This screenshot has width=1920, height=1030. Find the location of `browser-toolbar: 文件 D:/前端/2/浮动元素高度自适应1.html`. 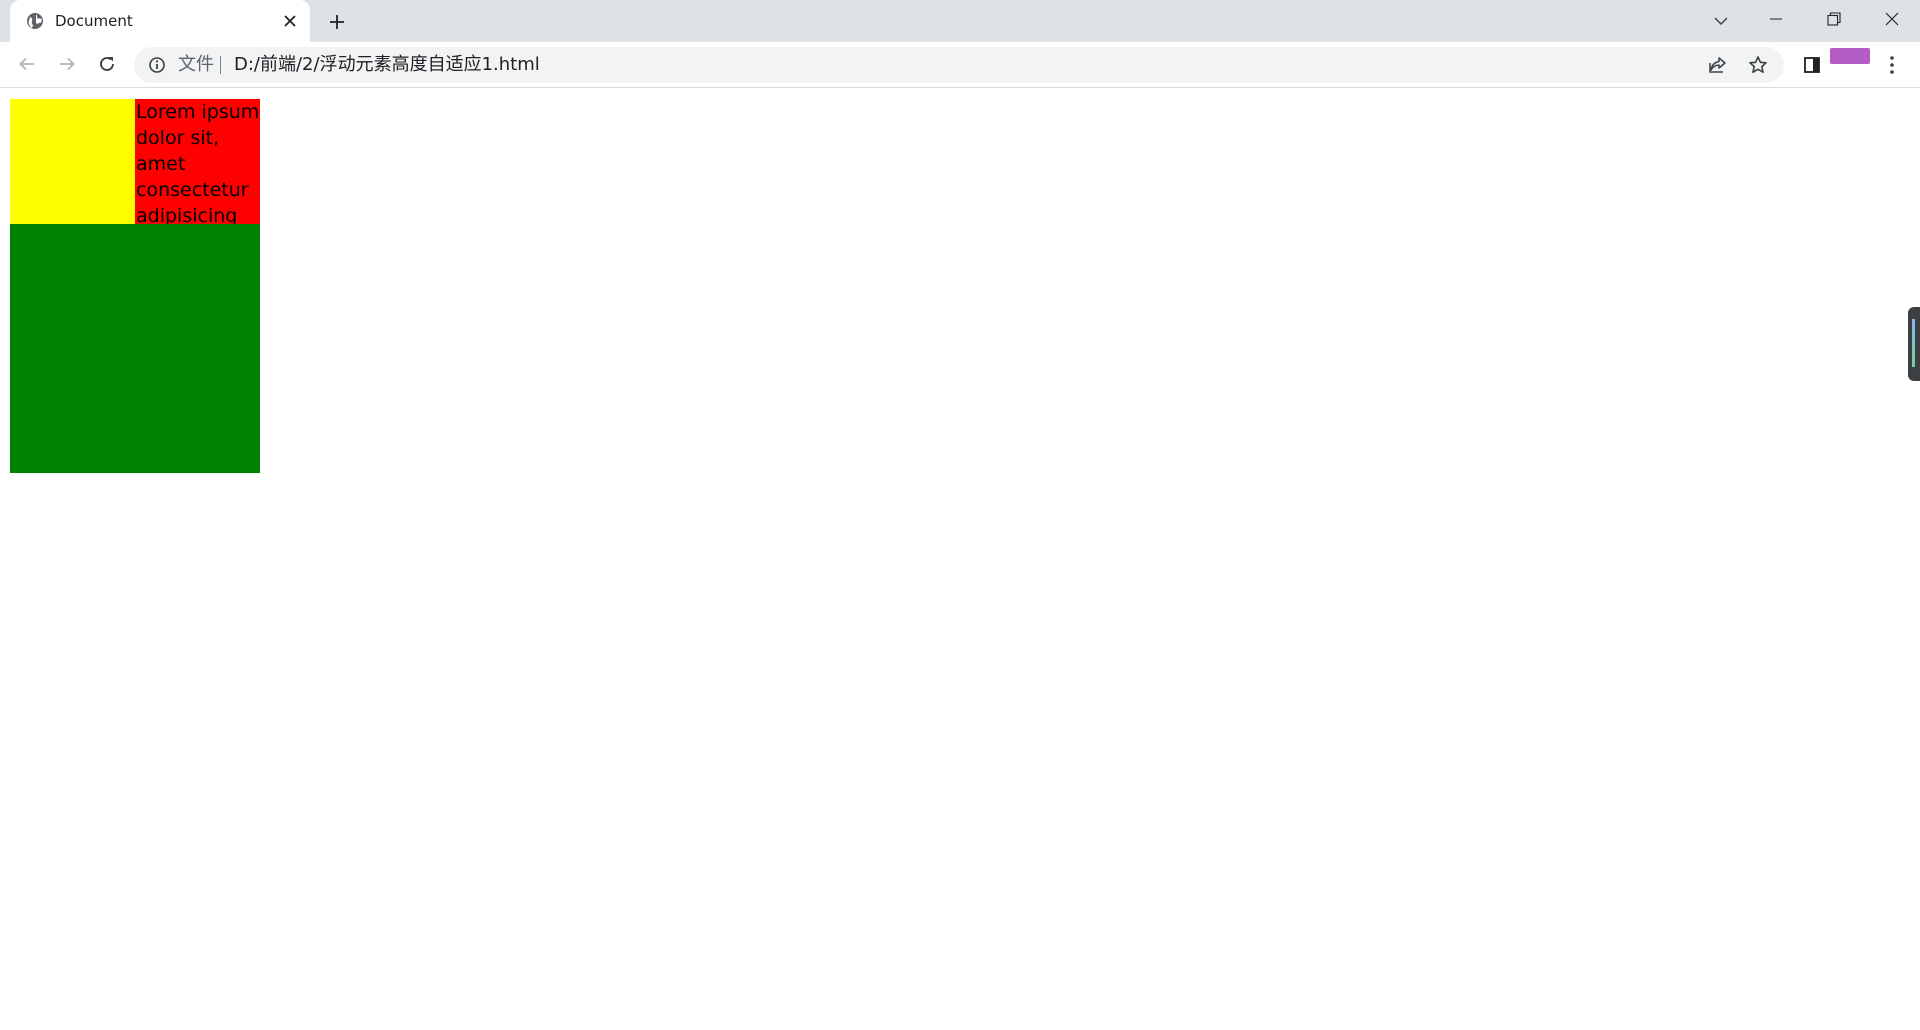

browser-toolbar: 文件 D:/前端/2/浮动元素高度自适应1.html is located at coordinates (960, 65).